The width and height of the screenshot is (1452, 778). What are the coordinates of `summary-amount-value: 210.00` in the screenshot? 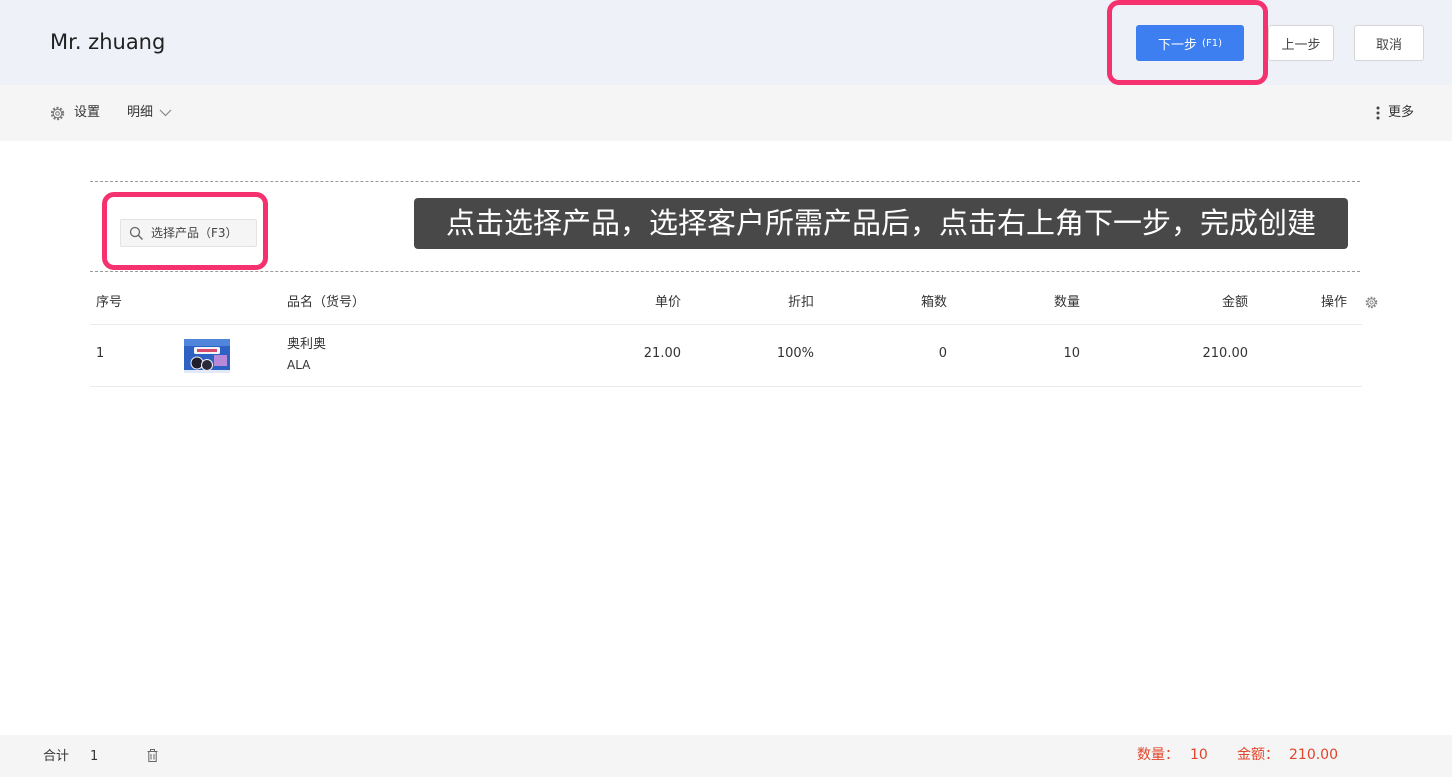 It's located at (1313, 755).